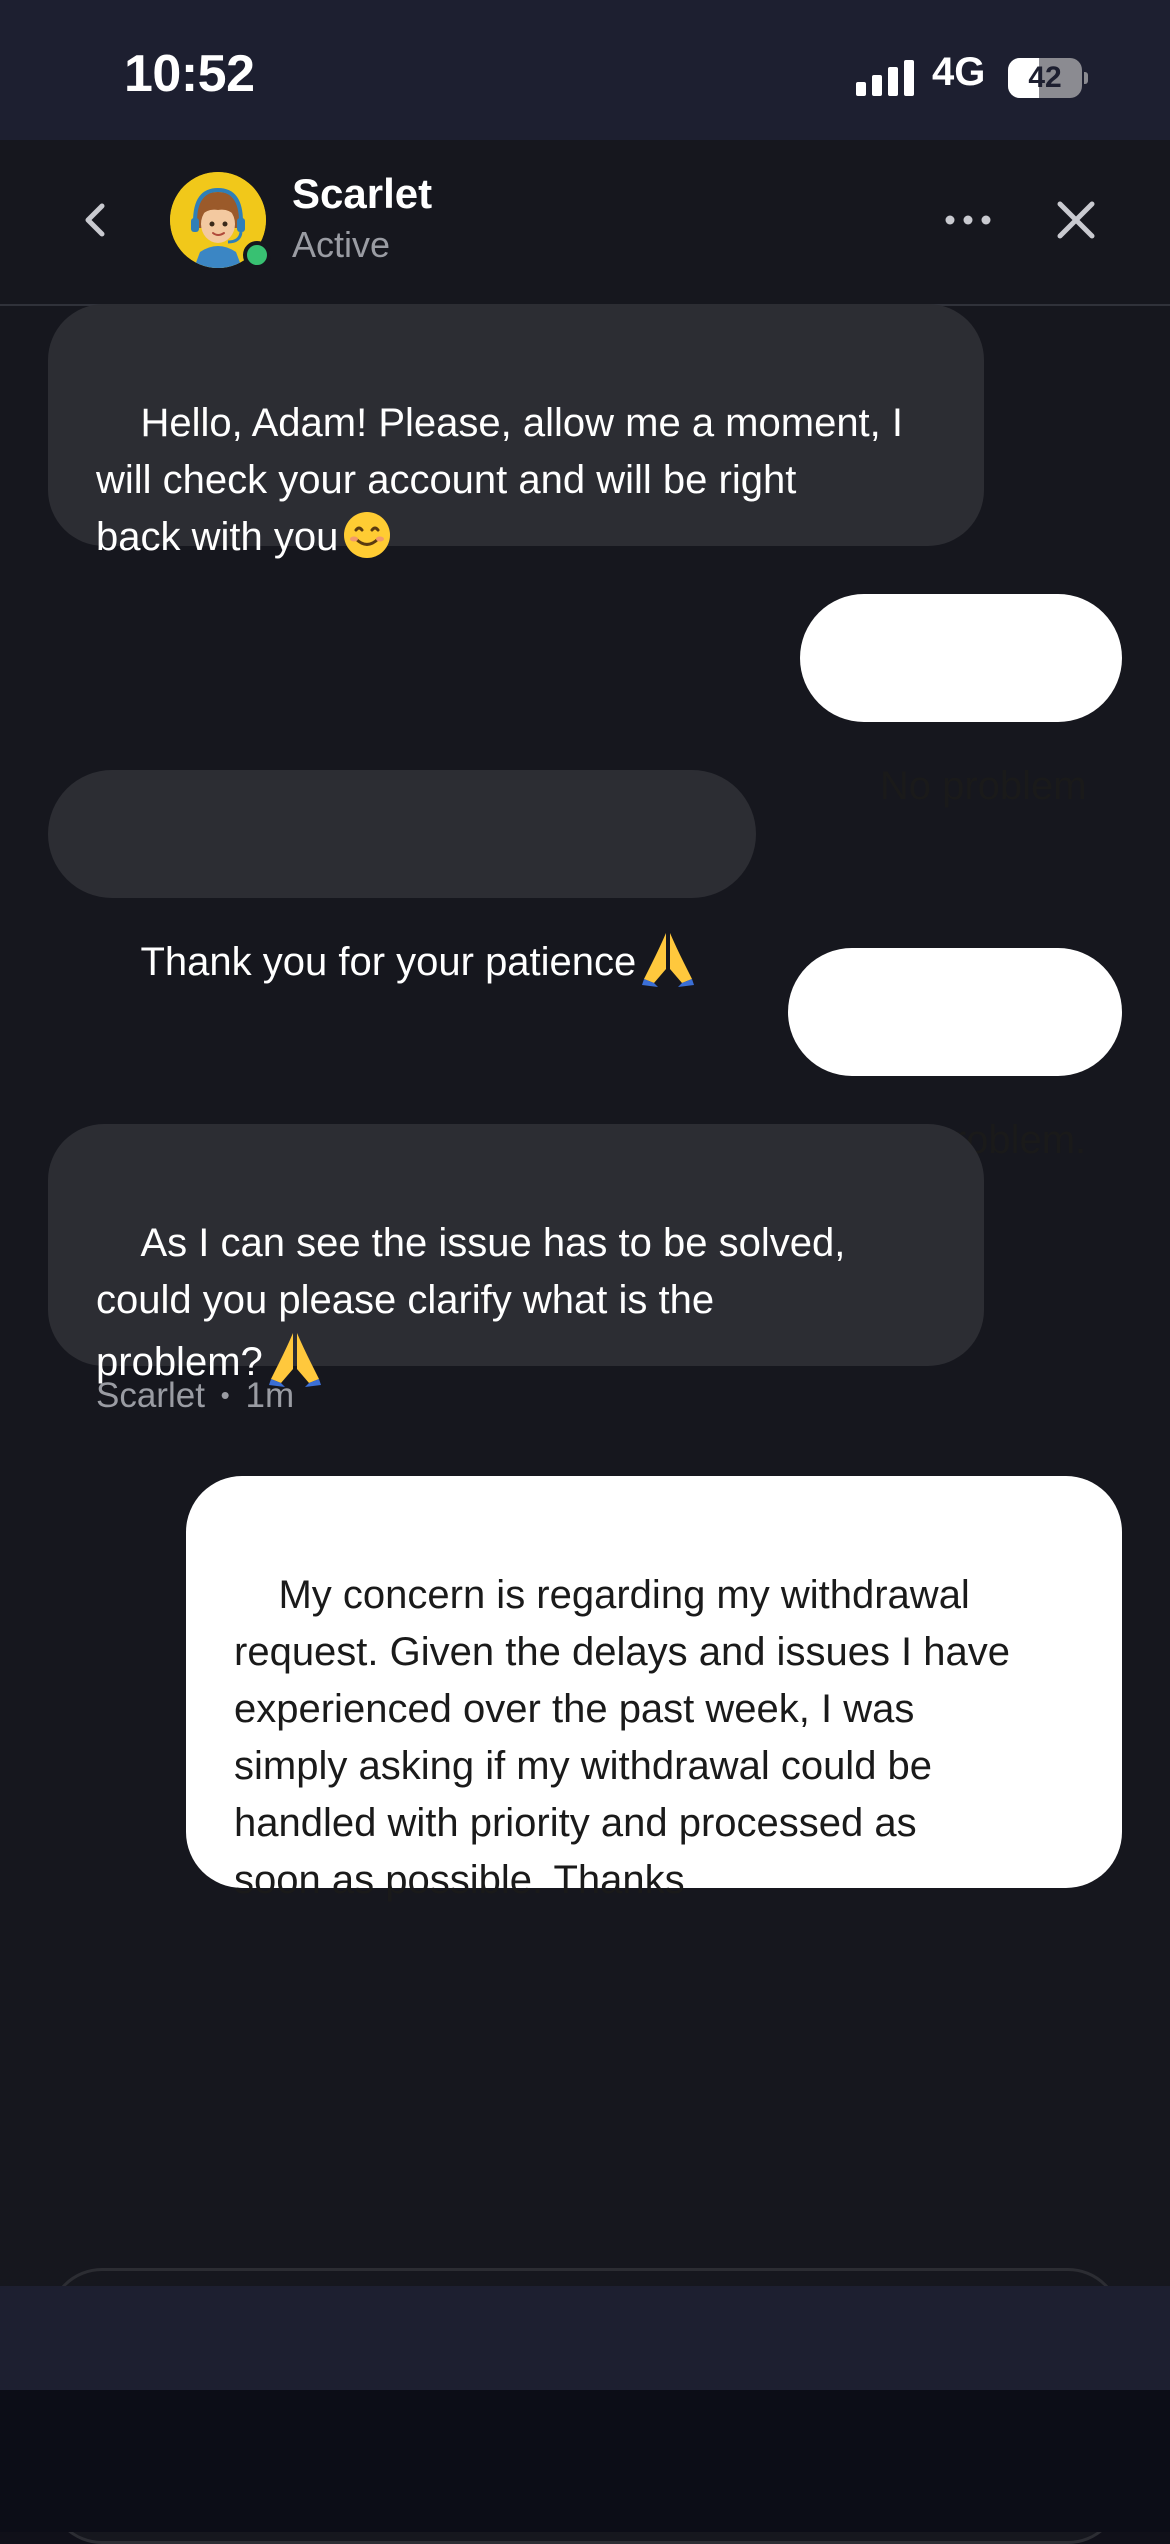  I want to click on status-time: 10:52, so click(189, 74).